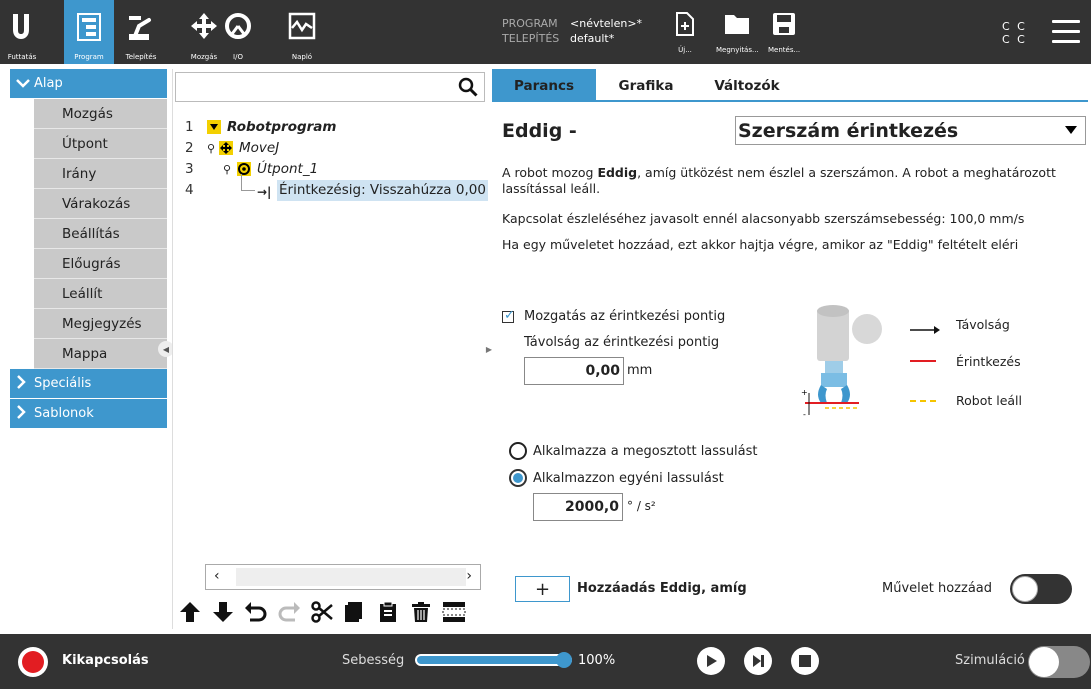  What do you see at coordinates (217, 576) in the screenshot?
I see `scroll-left-icon: ‹` at bounding box center [217, 576].